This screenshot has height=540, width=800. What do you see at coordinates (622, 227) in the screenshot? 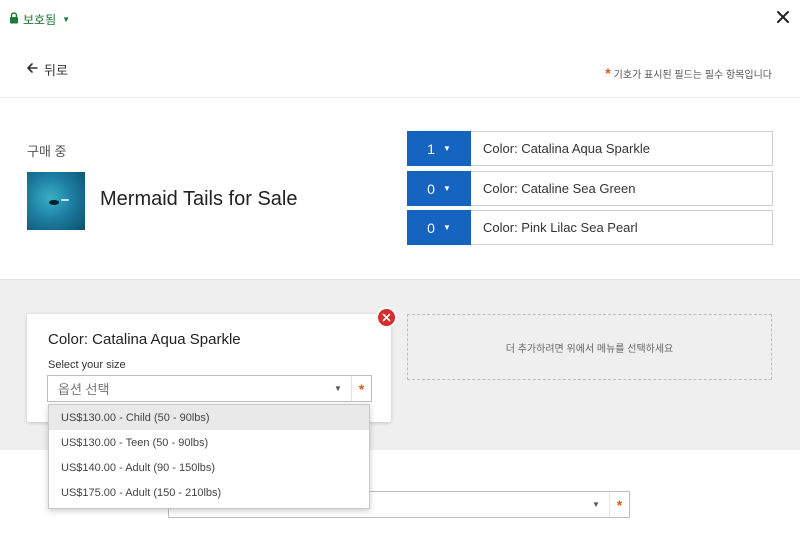
I see `variant-label: Color: Pink Lilac Sea Pearl` at bounding box center [622, 227].